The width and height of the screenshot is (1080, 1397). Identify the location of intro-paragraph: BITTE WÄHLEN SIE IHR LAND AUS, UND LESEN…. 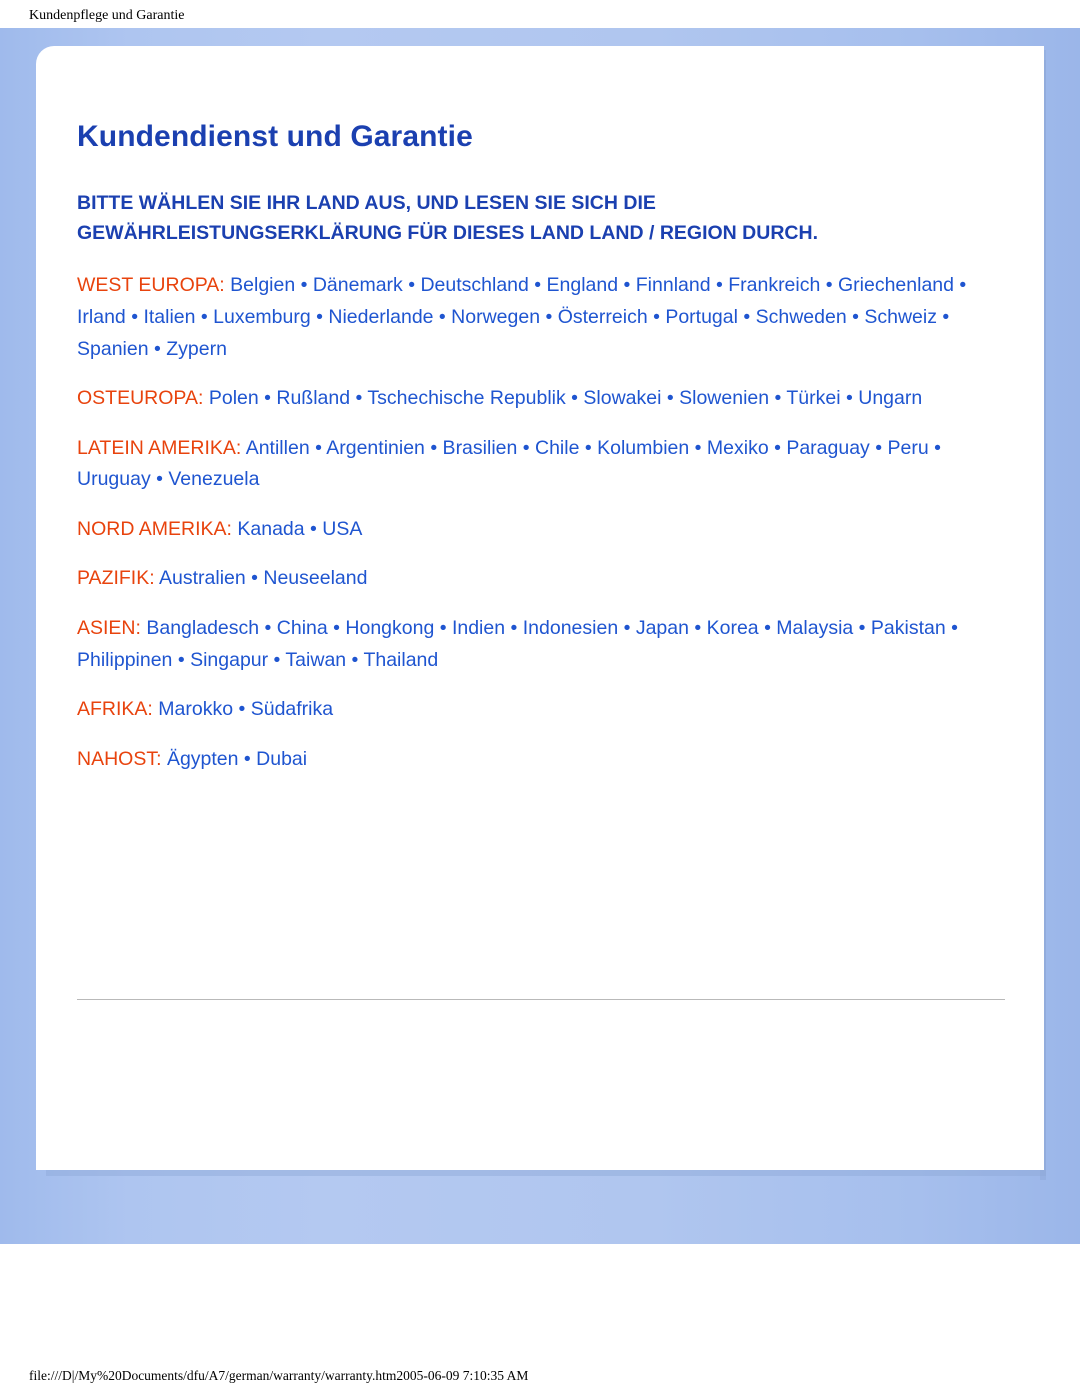
(448, 218).